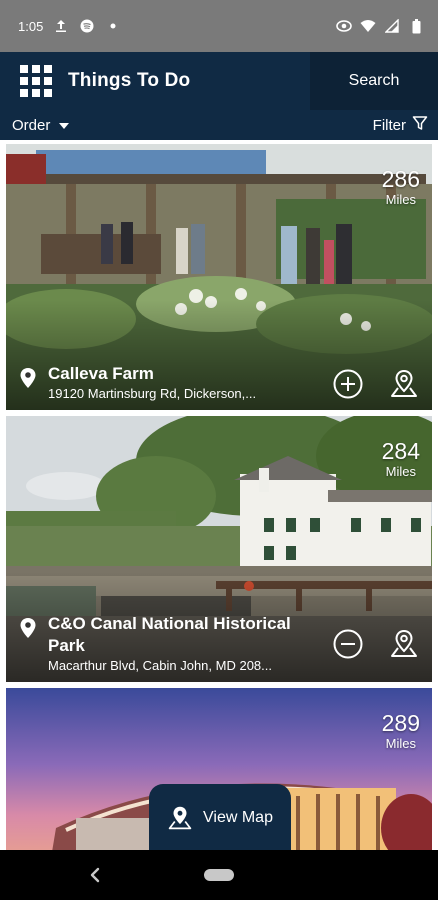  What do you see at coordinates (61, 26) in the screenshot?
I see `upload-icon` at bounding box center [61, 26].